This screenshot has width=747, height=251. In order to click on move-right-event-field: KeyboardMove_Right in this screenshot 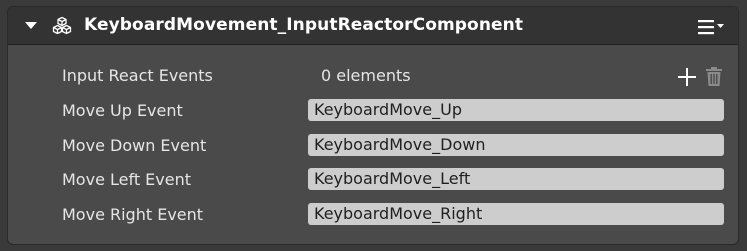, I will do `click(516, 214)`.